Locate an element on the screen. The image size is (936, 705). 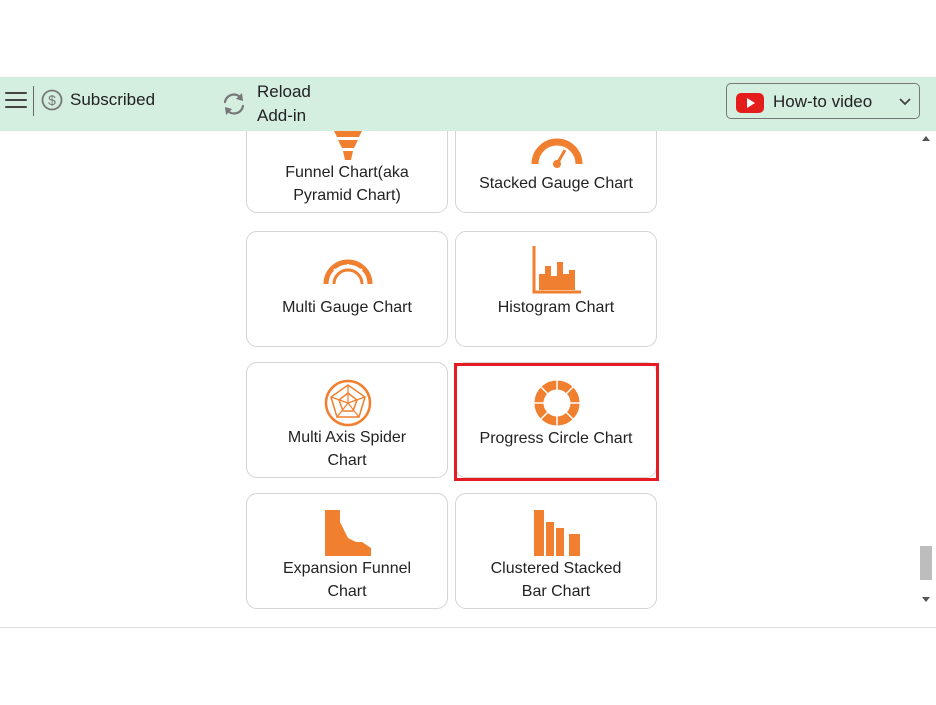
chart-card-label: Pyramid Chart) is located at coordinates (347, 195).